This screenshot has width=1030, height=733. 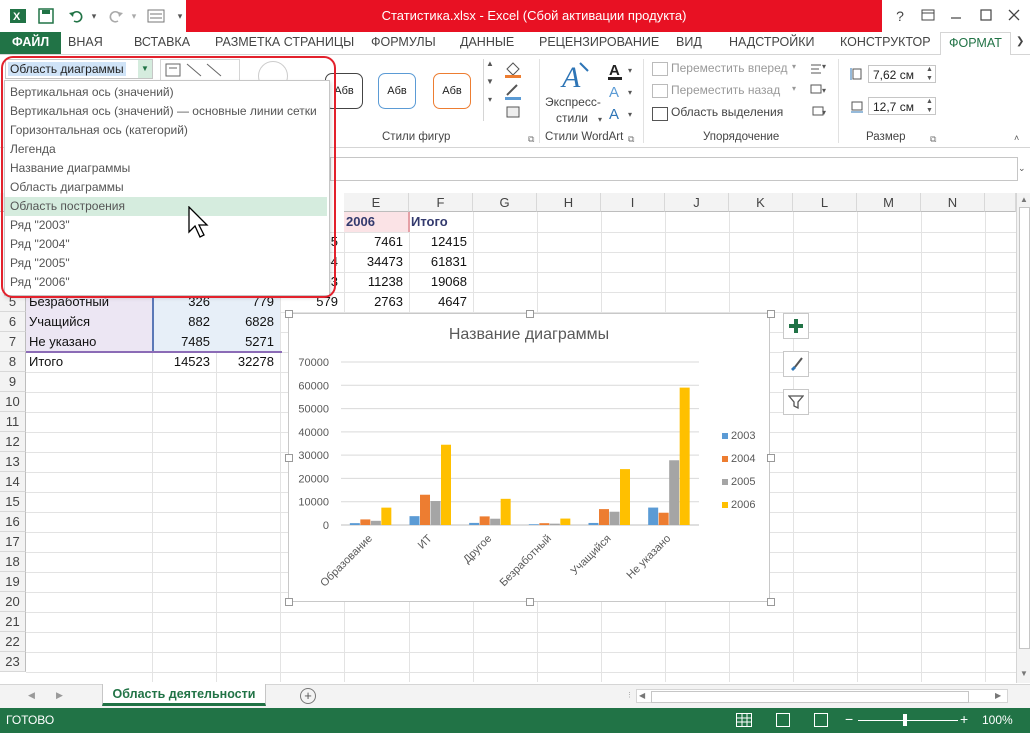 I want to click on vertical-scrollbar: ▲ ▼, so click(x=1023, y=438).